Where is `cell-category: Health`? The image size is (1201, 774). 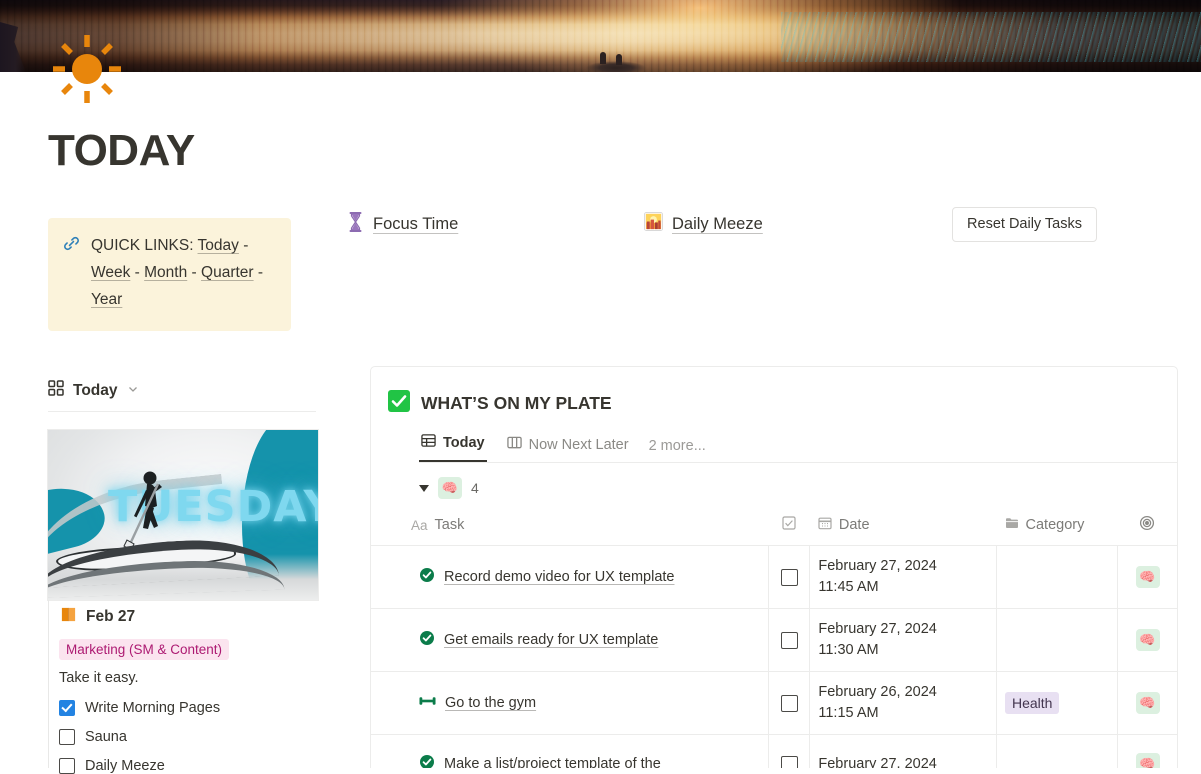 cell-category: Health is located at coordinates (1057, 703).